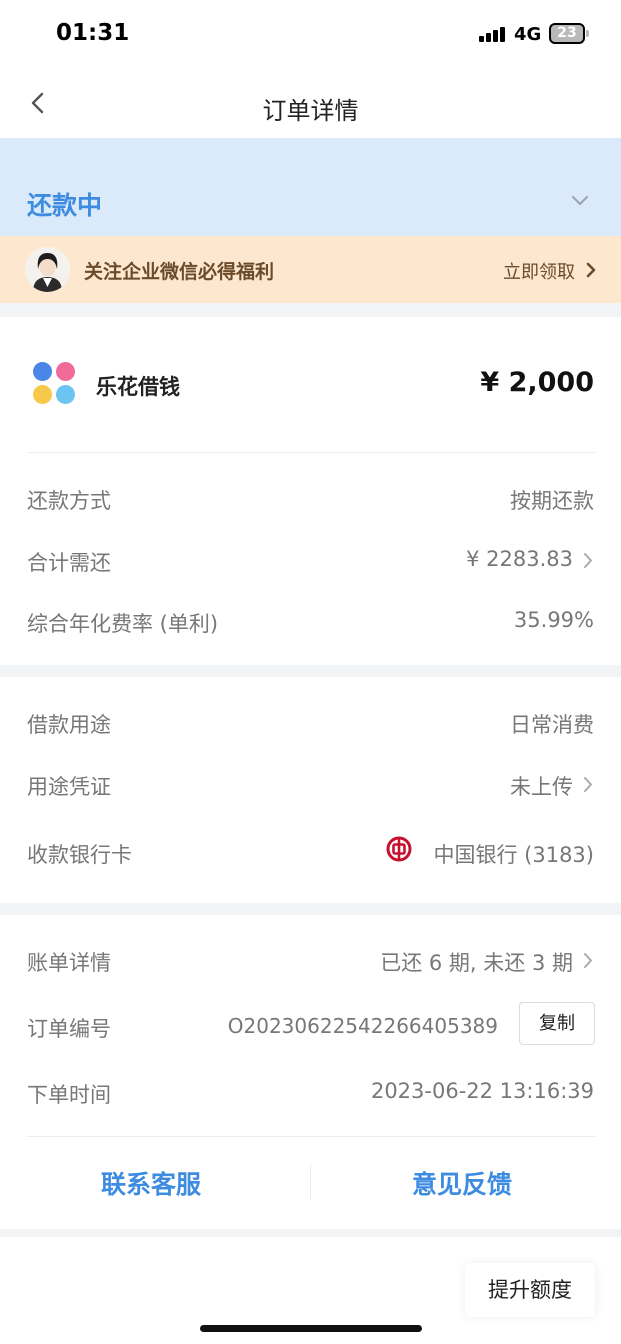  I want to click on raise-limit-button: 提升额度, so click(530, 1290).